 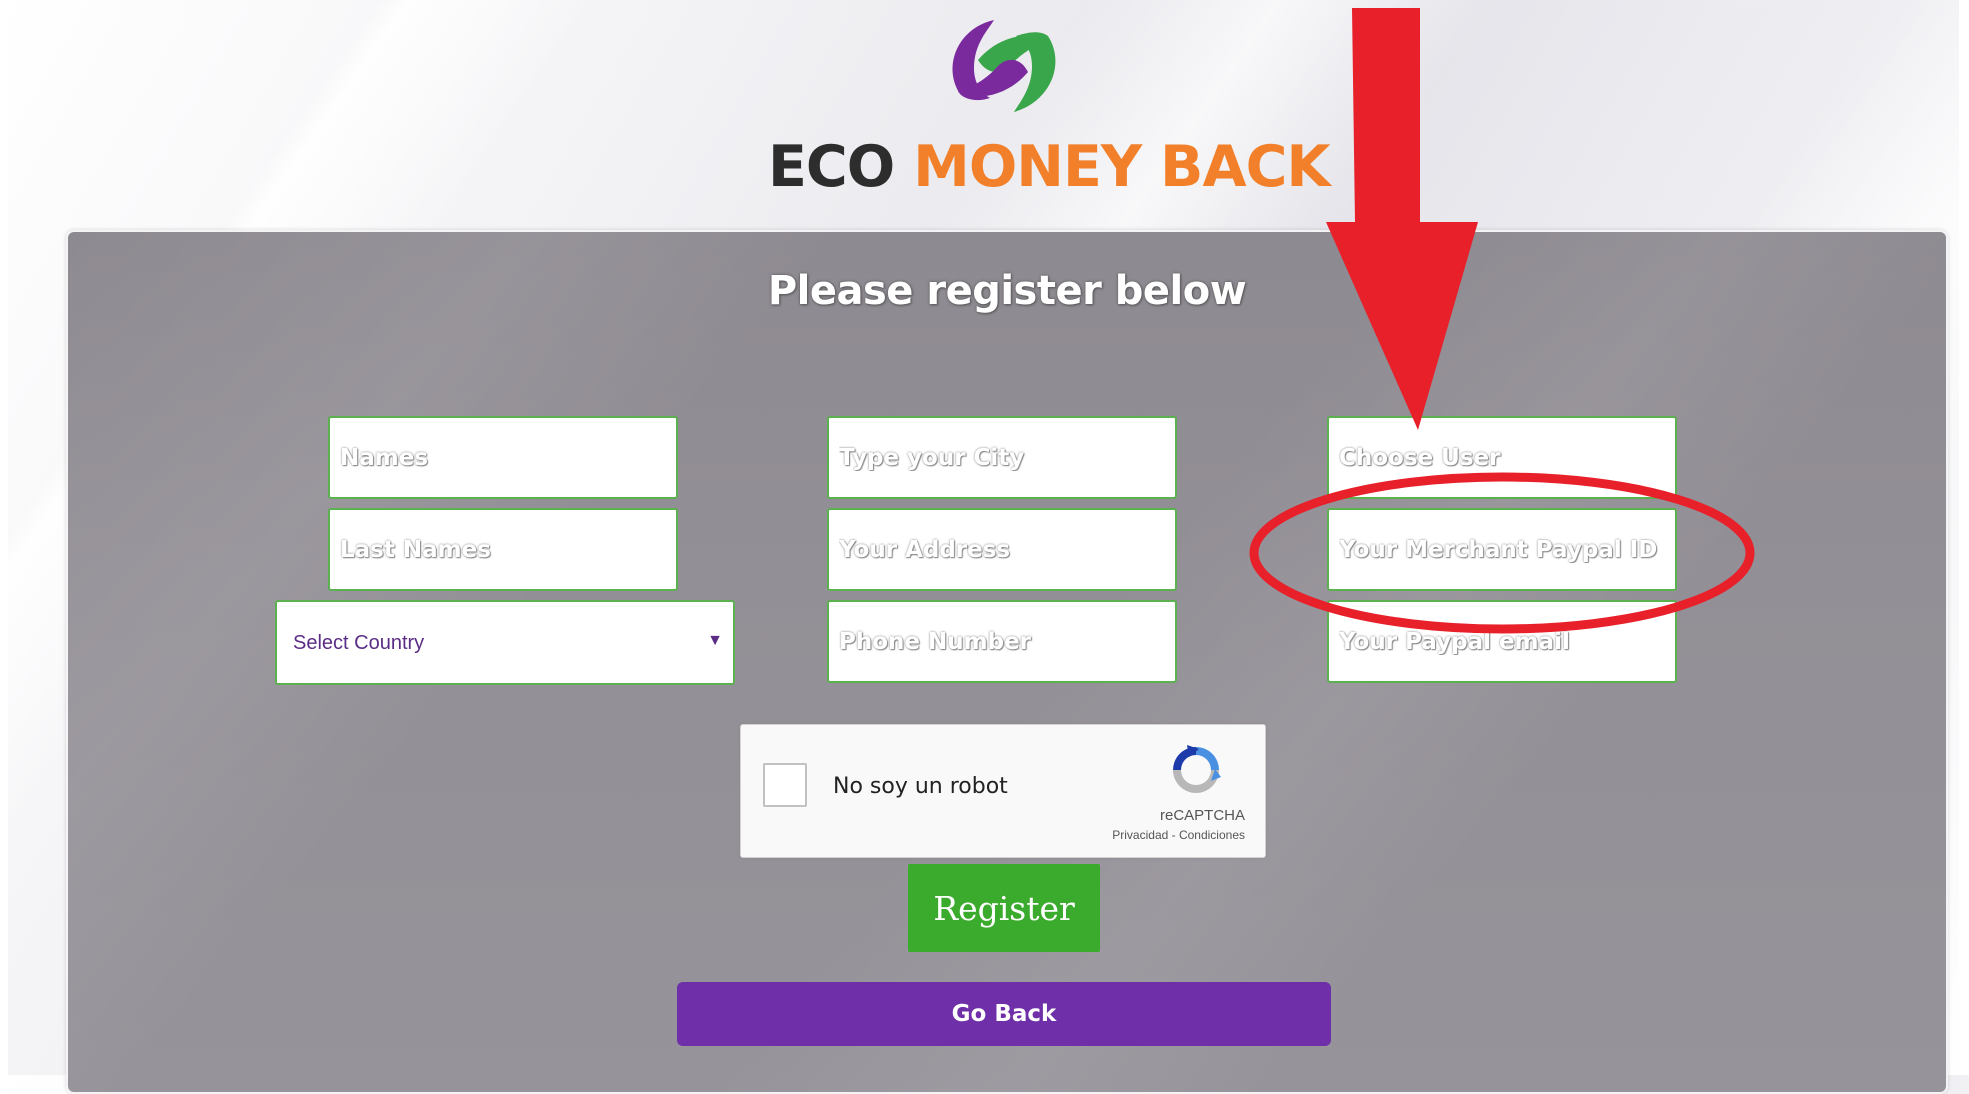 I want to click on phone-field, so click(x=1002, y=641).